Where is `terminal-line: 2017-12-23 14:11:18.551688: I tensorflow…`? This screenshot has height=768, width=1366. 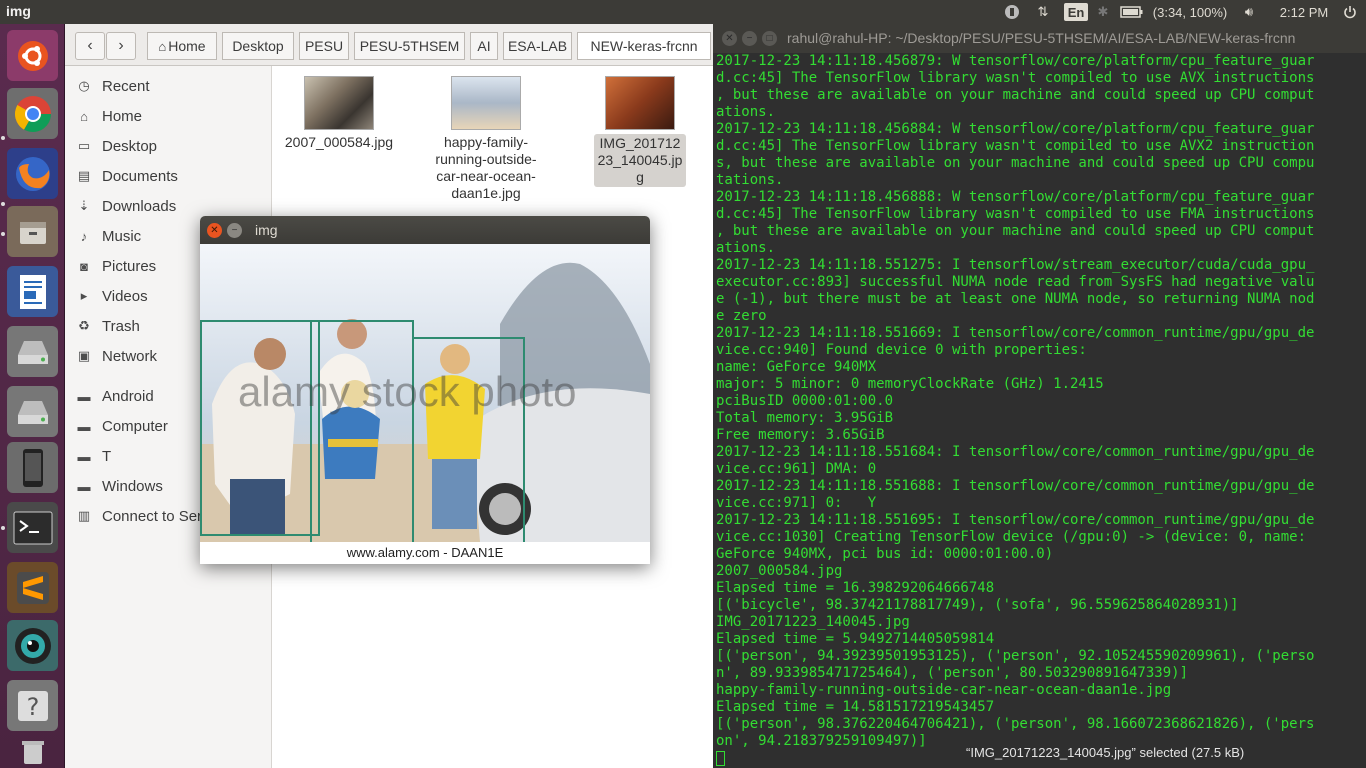 terminal-line: 2017-12-23 14:11:18.551688: I tensorflow… is located at coordinates (1015, 486).